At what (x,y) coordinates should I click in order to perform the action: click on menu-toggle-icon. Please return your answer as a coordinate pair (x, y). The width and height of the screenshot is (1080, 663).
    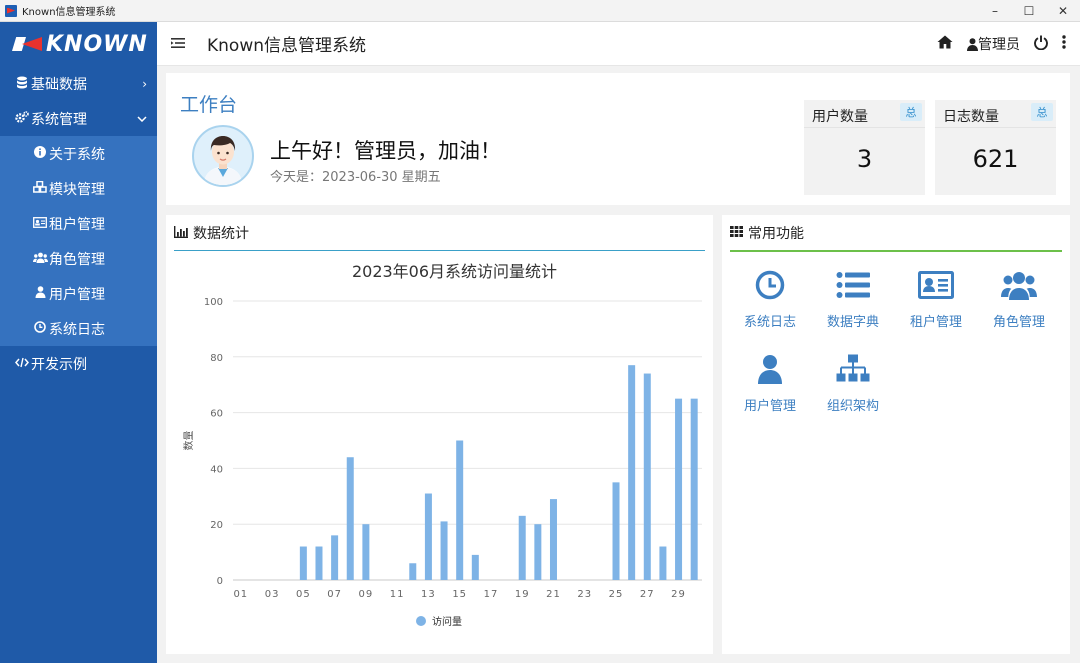
    Looking at the image, I should click on (178, 44).